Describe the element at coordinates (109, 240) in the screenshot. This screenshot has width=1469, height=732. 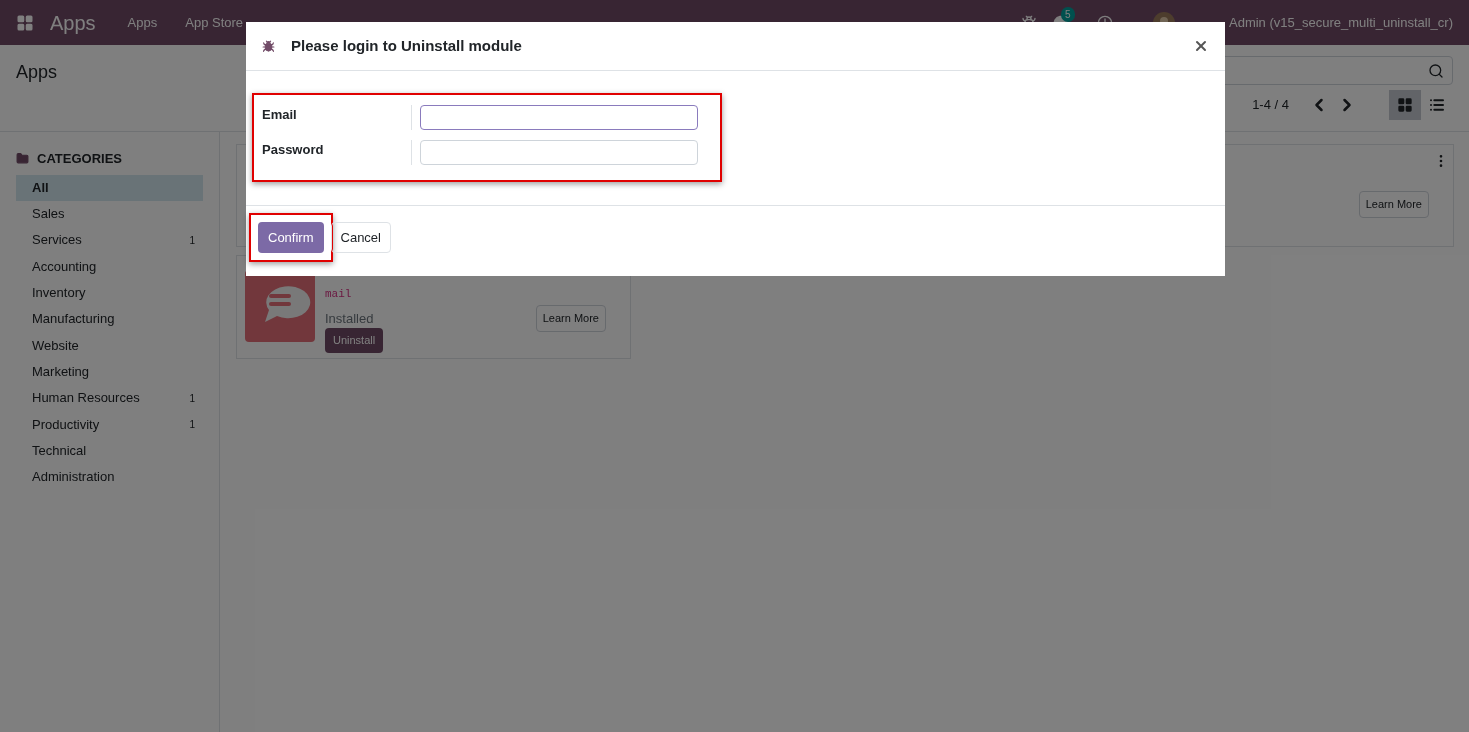
I see `category-item: Services 1` at that location.